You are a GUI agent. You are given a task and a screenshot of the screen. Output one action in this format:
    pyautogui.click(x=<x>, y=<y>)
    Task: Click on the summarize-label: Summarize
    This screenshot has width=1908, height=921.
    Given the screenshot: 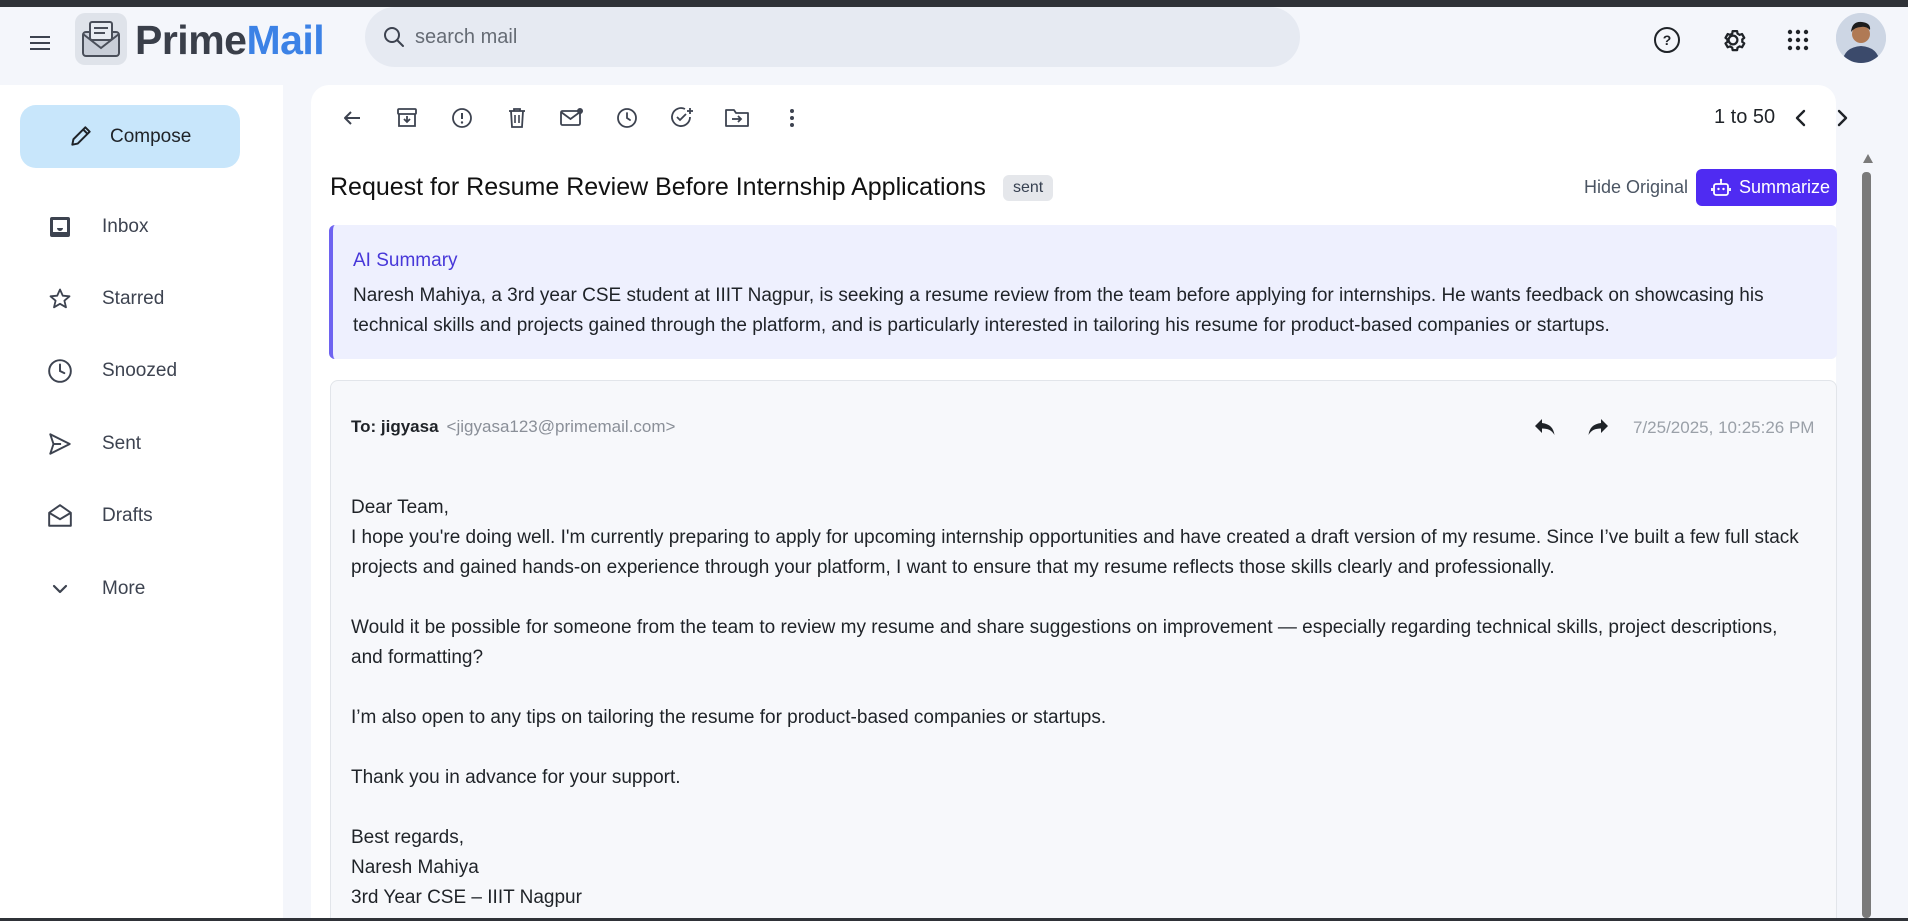 What is the action you would take?
    pyautogui.click(x=1785, y=187)
    